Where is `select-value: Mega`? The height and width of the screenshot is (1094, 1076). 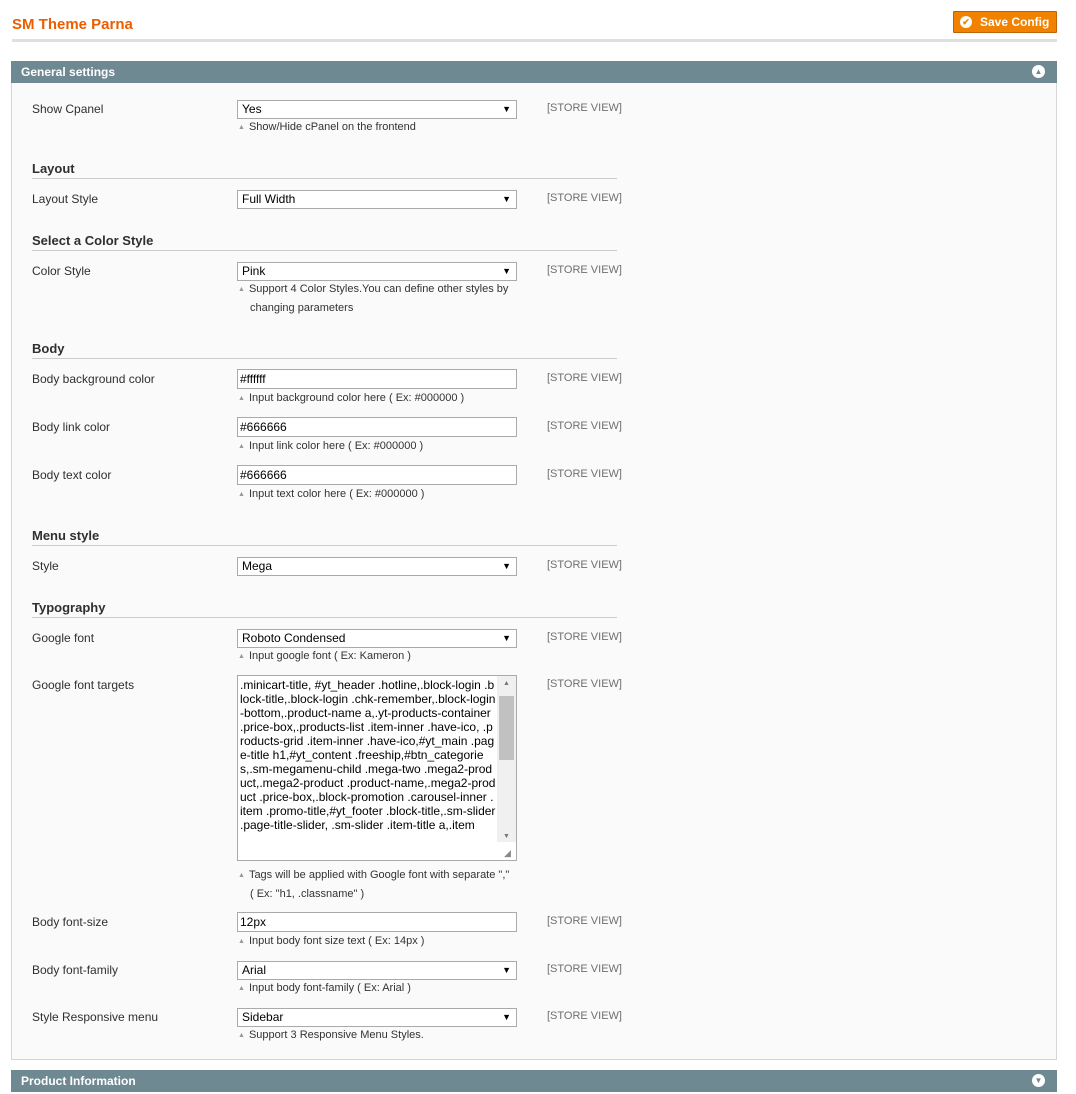 select-value: Mega is located at coordinates (257, 566).